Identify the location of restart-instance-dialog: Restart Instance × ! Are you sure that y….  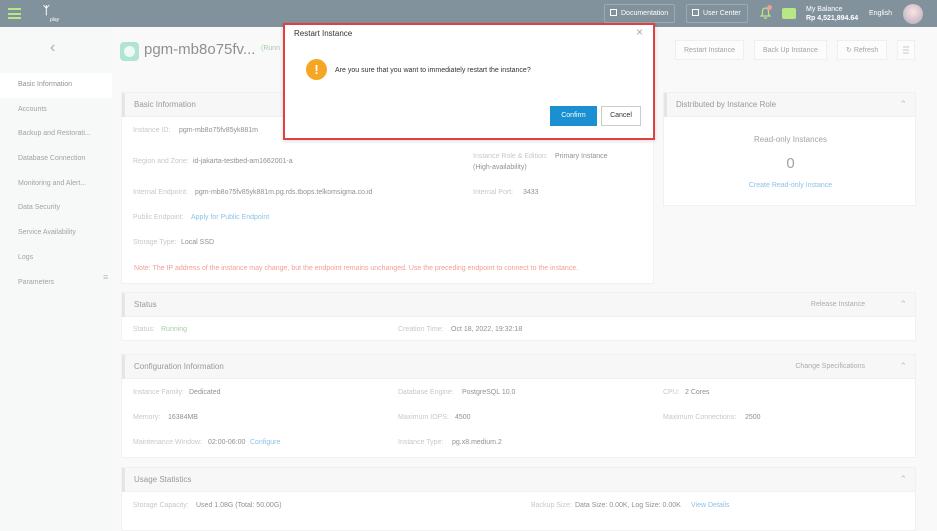
(469, 81).